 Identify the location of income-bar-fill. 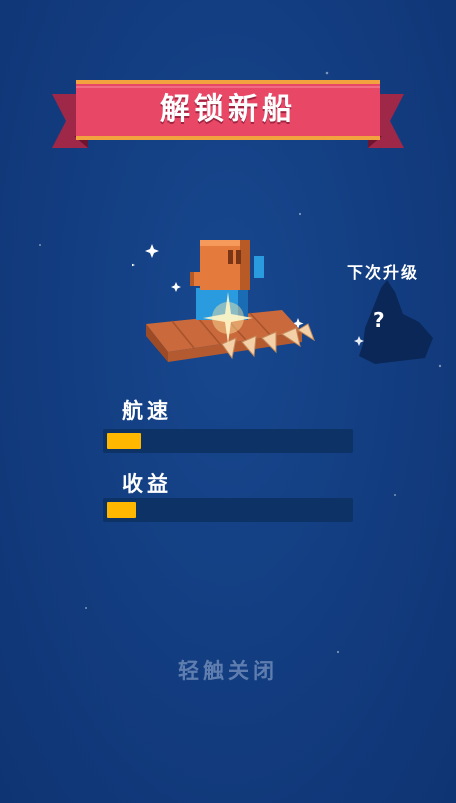
(121, 510).